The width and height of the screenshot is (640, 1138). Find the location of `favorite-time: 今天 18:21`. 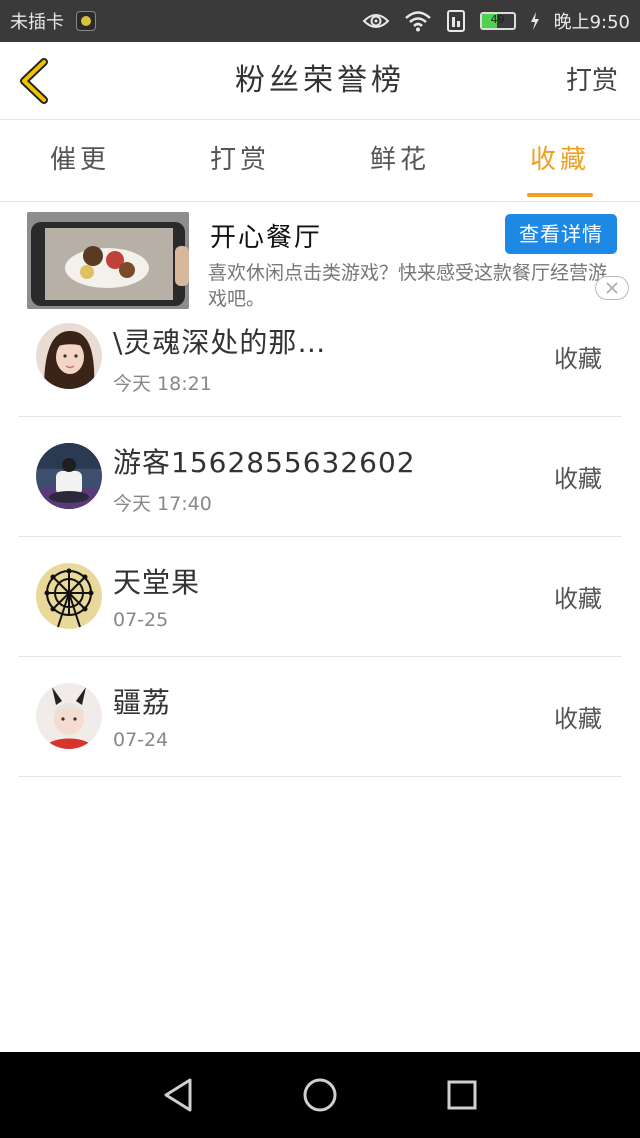

favorite-time: 今天 18:21 is located at coordinates (162, 384).